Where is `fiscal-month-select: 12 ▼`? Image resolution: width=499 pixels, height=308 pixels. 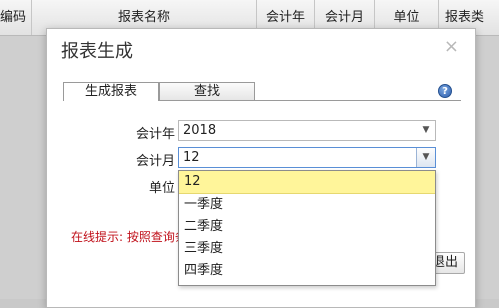
fiscal-month-select: 12 ▼ is located at coordinates (307, 157).